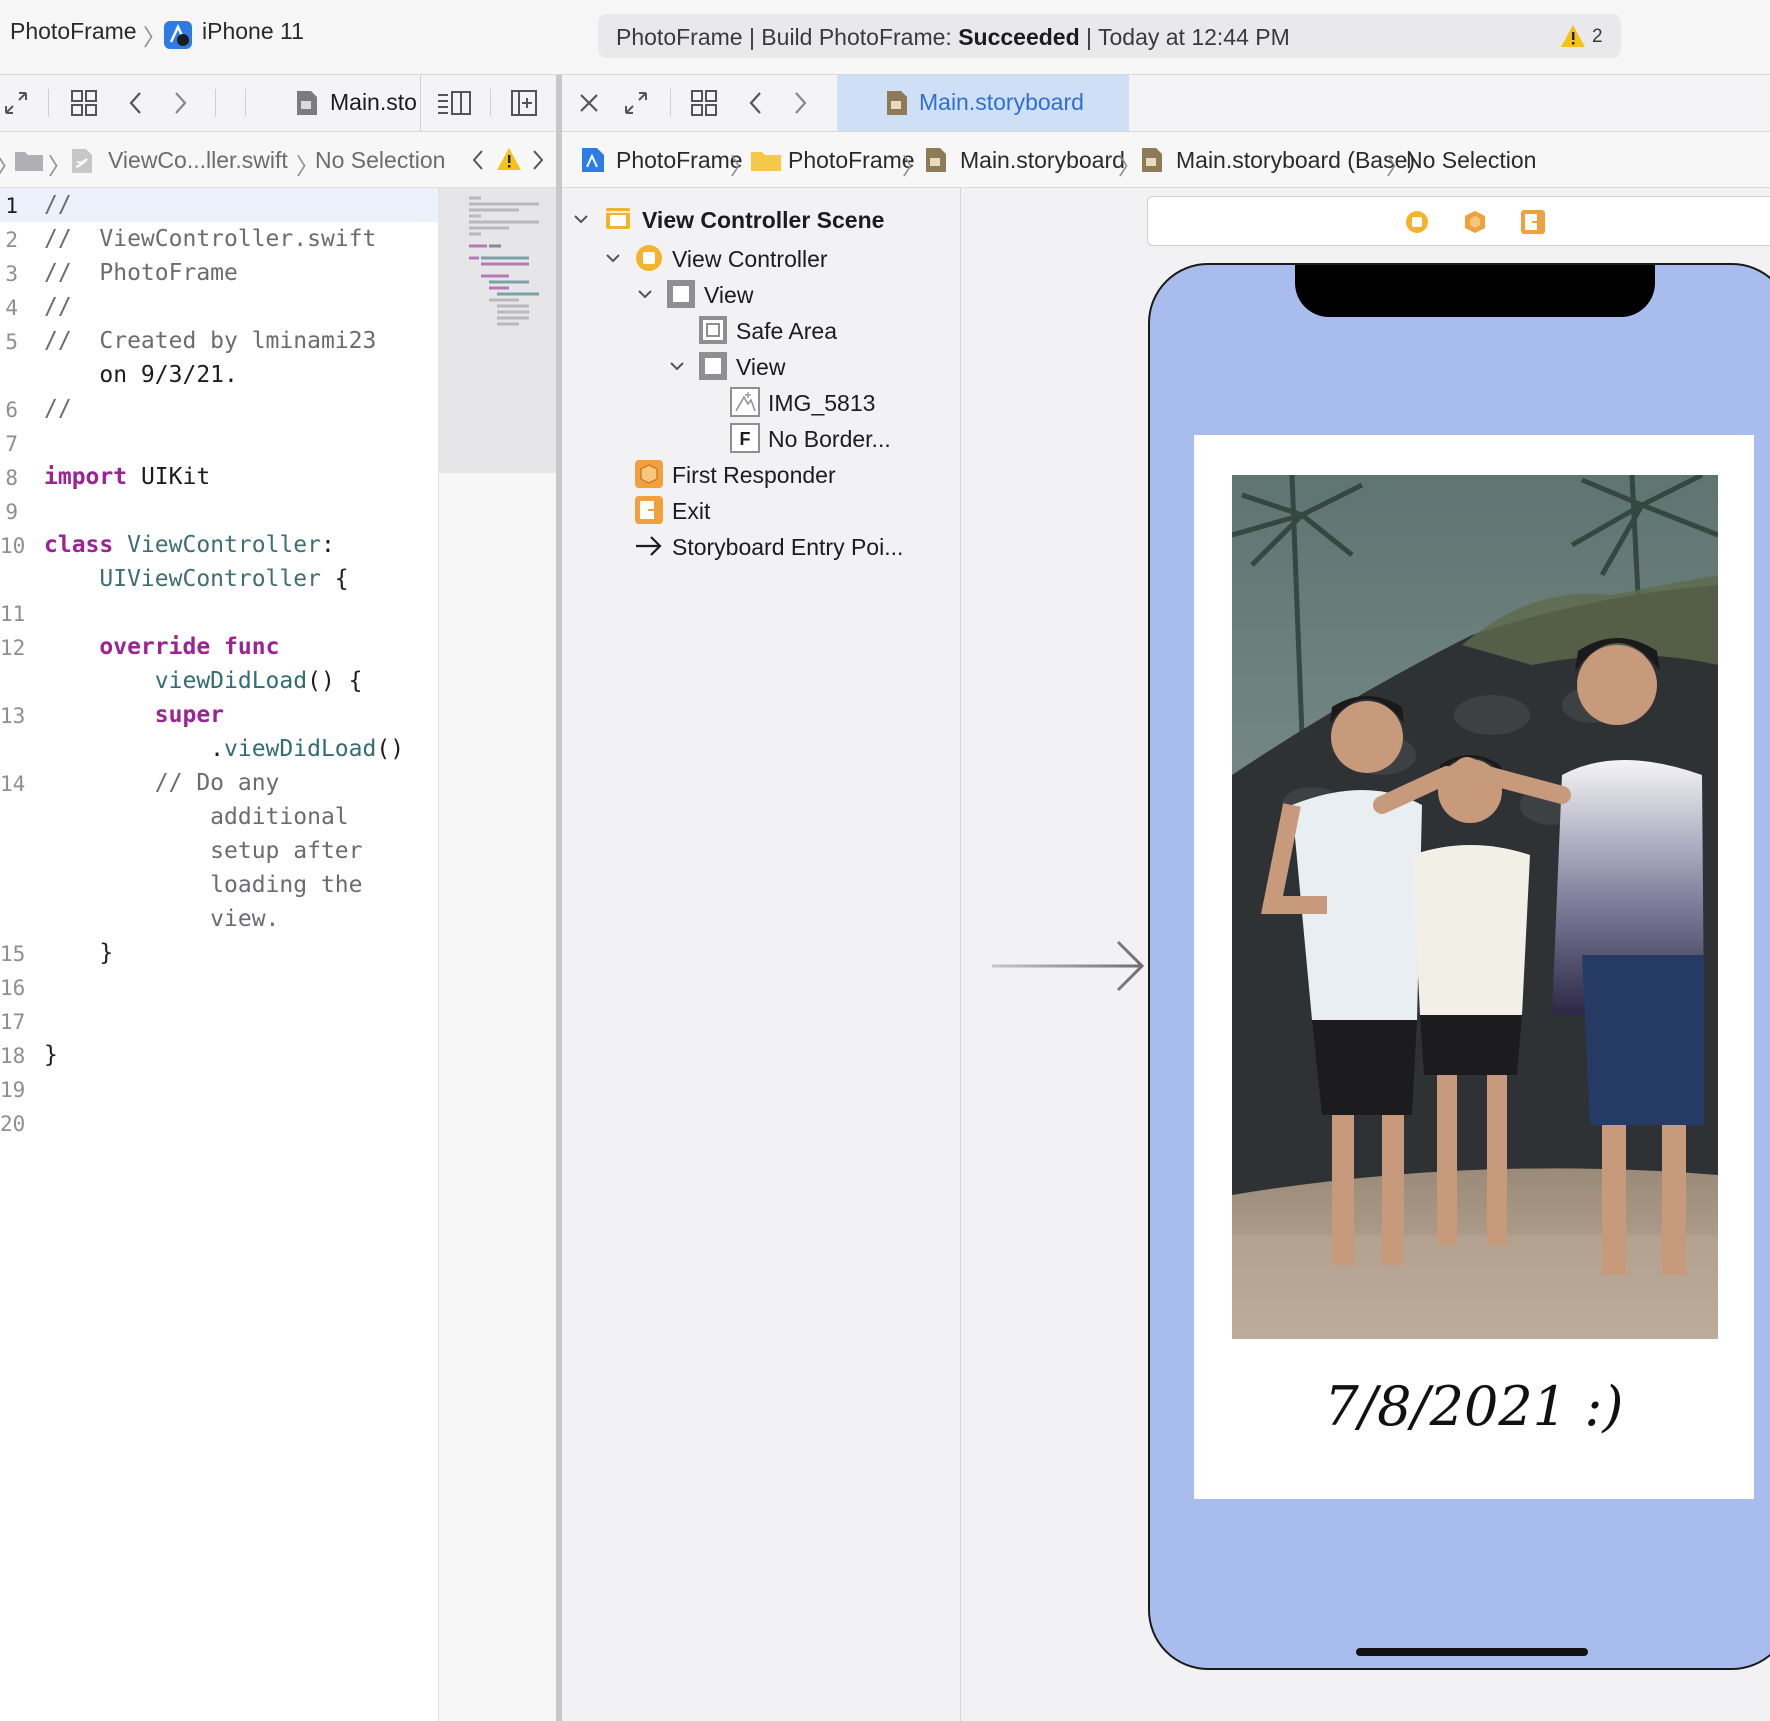  Describe the element at coordinates (1475, 222) in the screenshot. I see `first-responder-icon` at that location.